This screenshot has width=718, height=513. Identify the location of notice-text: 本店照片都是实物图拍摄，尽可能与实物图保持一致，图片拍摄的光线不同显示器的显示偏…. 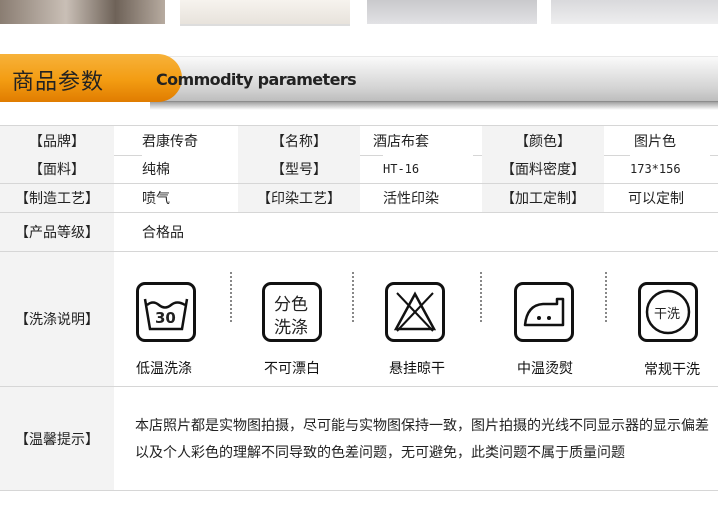
(422, 439).